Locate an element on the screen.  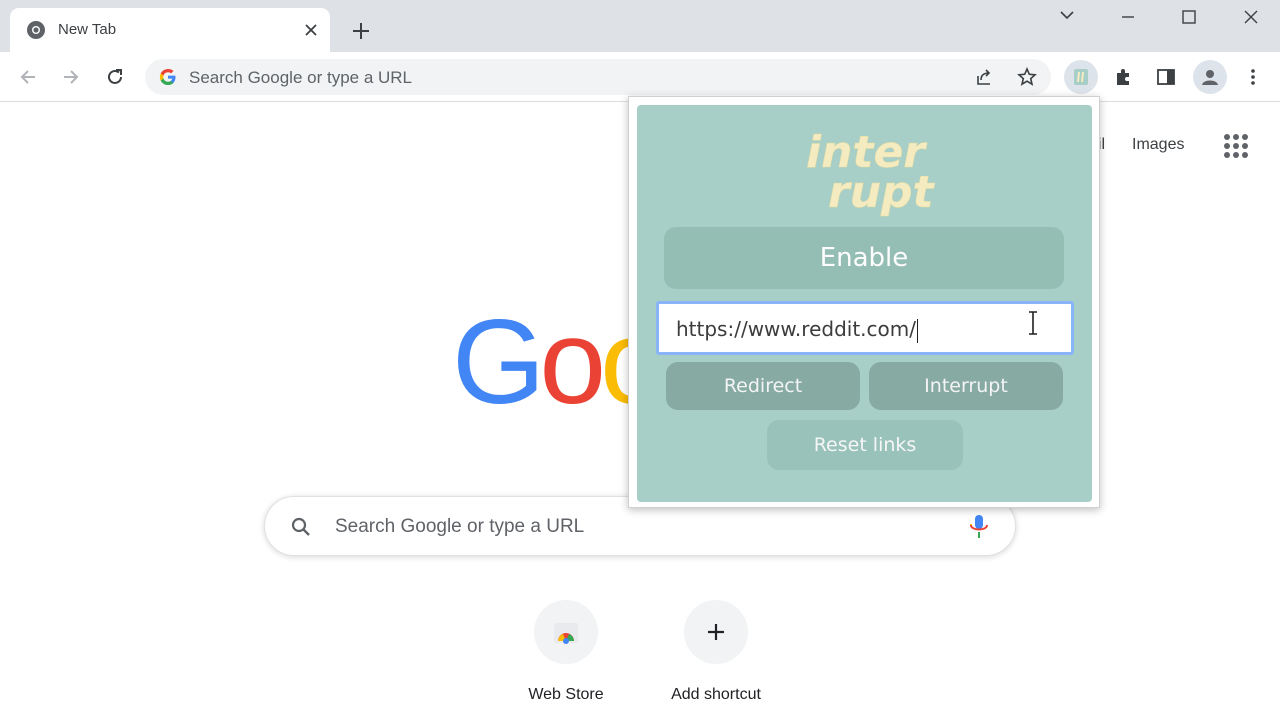
url-input-value: https://www.reddit.com/ is located at coordinates (796, 329).